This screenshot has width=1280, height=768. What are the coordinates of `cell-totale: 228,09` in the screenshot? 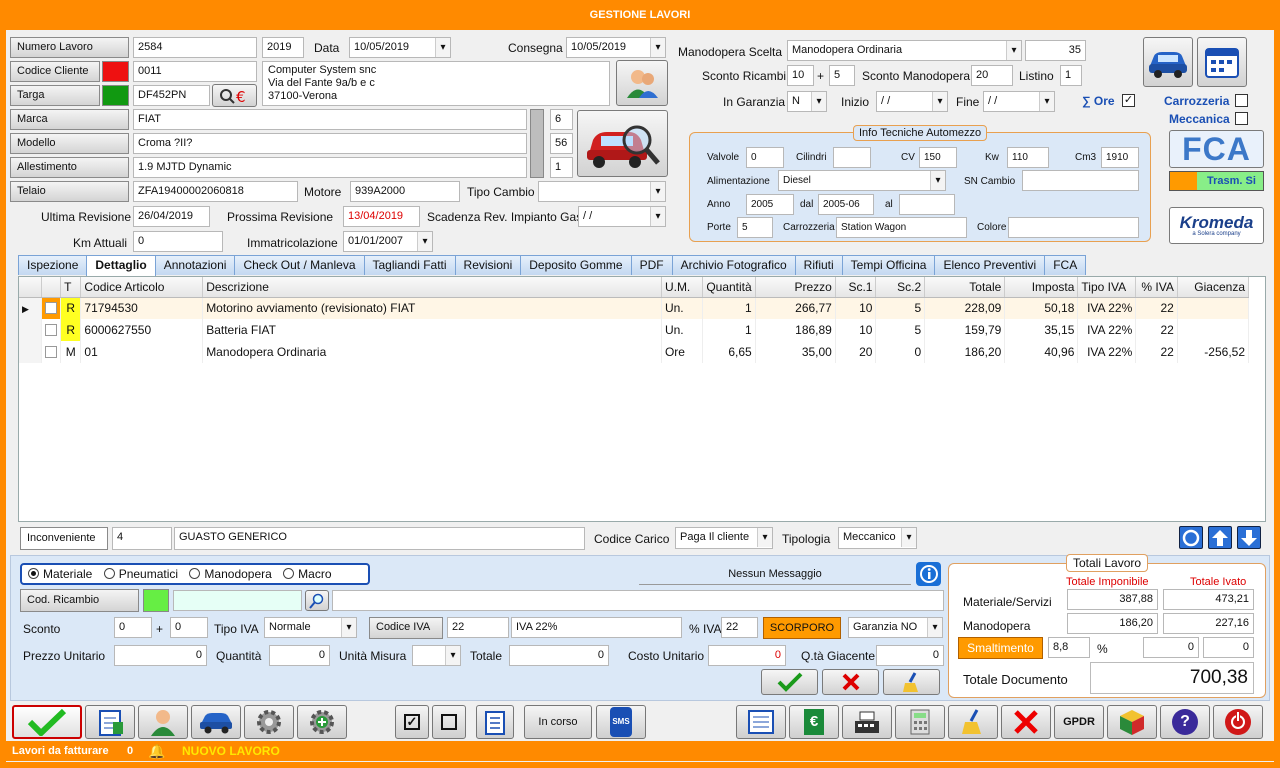 It's located at (965, 308).